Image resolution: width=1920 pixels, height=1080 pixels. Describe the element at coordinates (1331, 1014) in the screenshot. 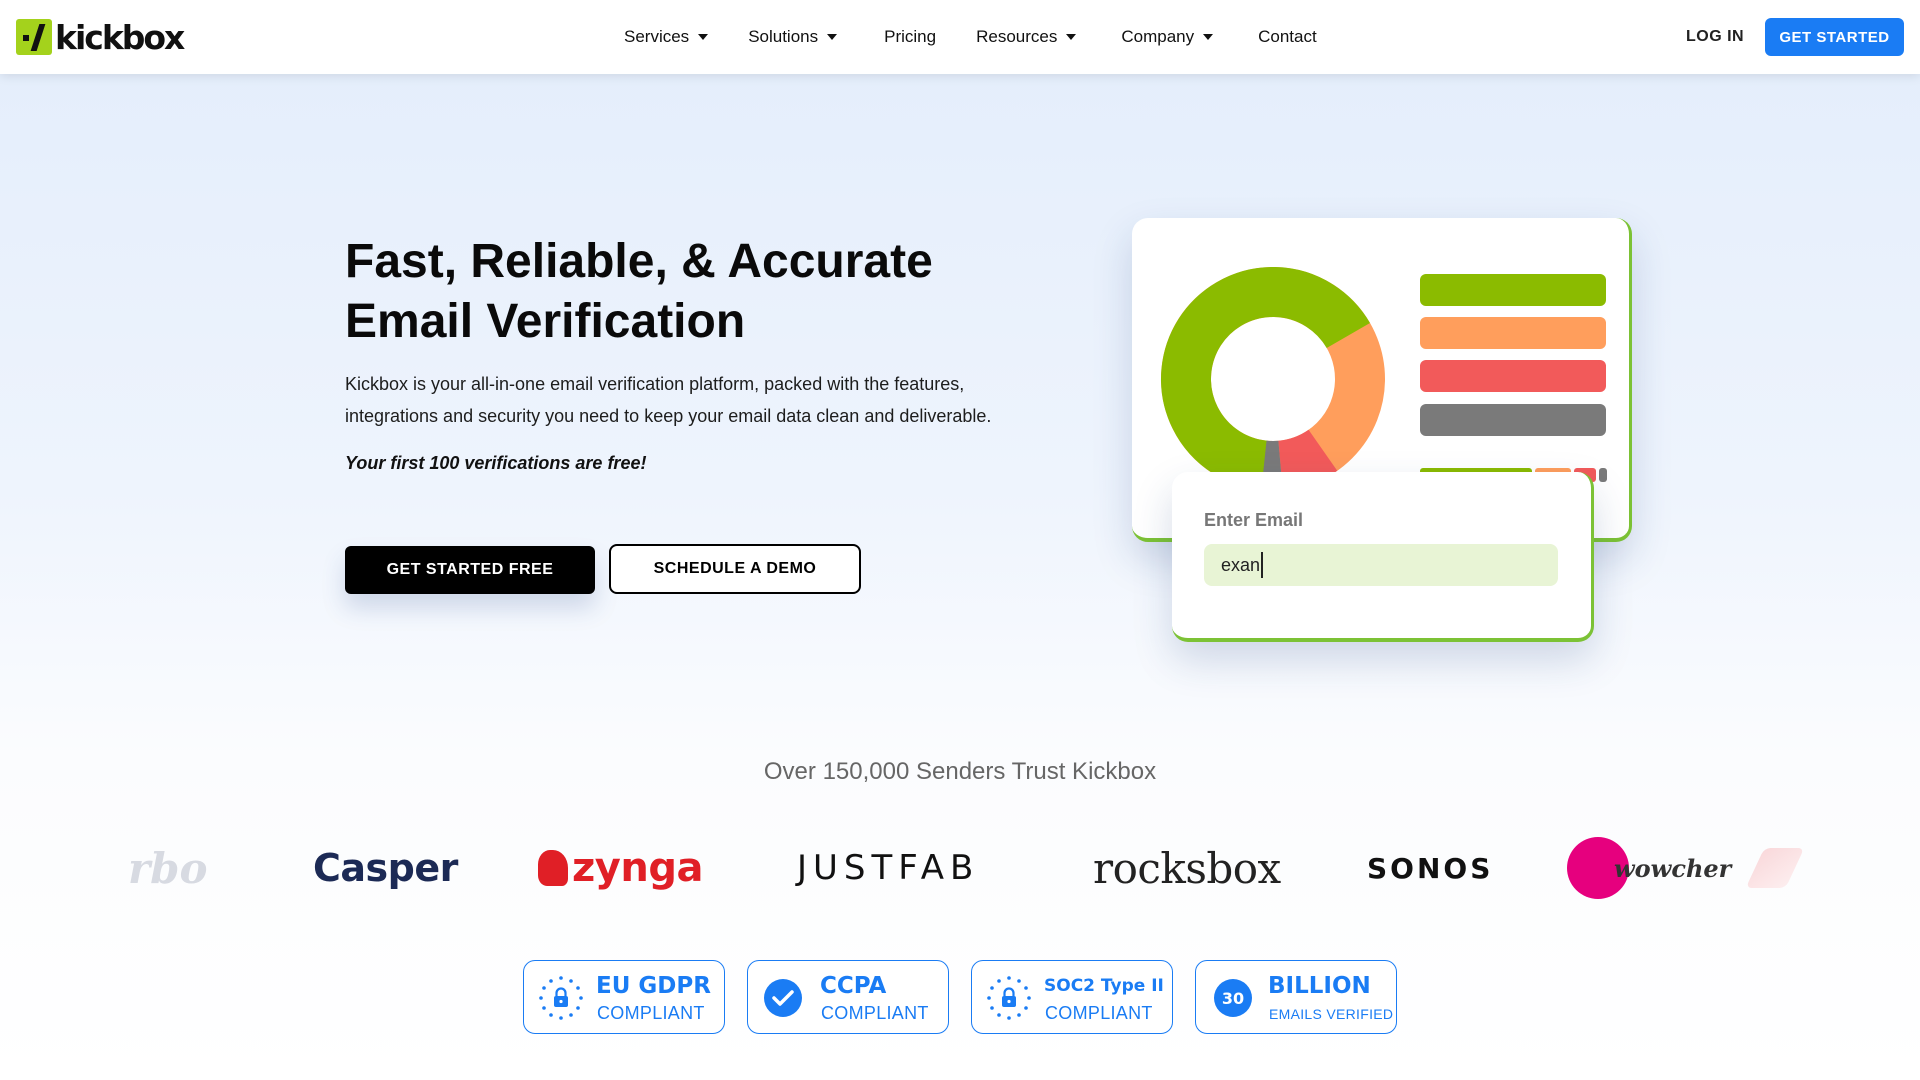

I see `badge-subtitle: EMAILS VERIFIED` at that location.